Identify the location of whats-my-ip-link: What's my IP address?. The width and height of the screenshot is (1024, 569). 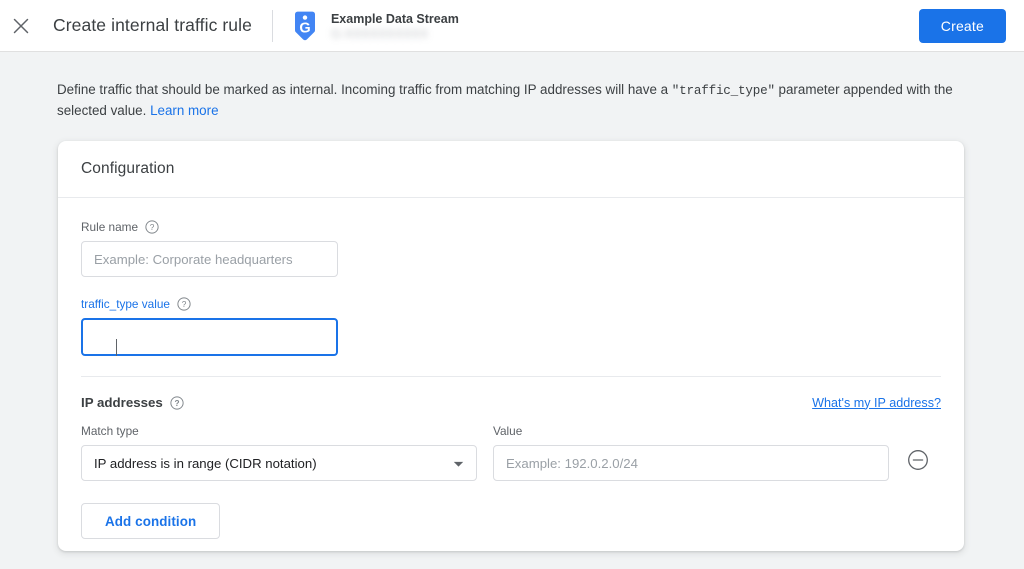
(876, 403).